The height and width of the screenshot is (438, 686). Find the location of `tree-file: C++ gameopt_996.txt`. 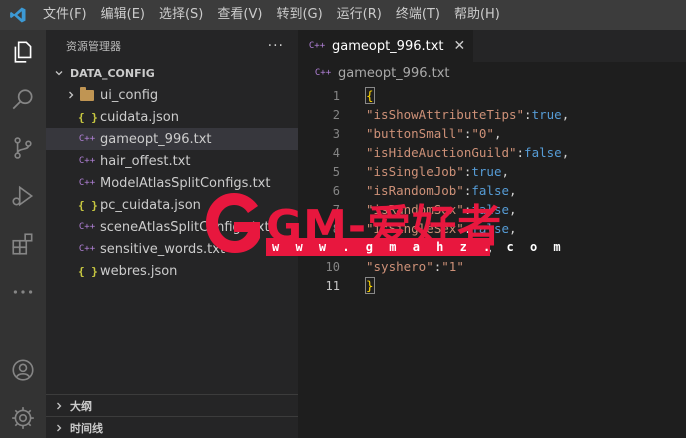

tree-file: C++ gameopt_996.txt is located at coordinates (172, 139).